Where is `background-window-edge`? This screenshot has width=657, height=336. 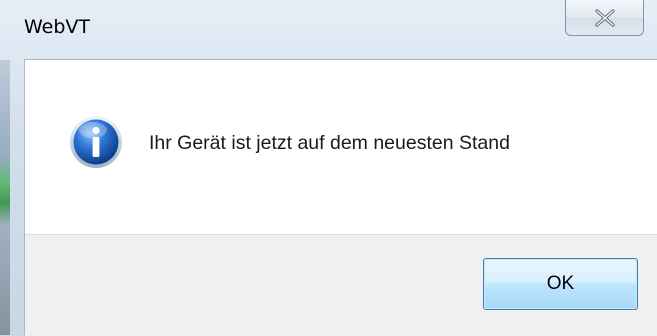
background-window-edge is located at coordinates (5, 197).